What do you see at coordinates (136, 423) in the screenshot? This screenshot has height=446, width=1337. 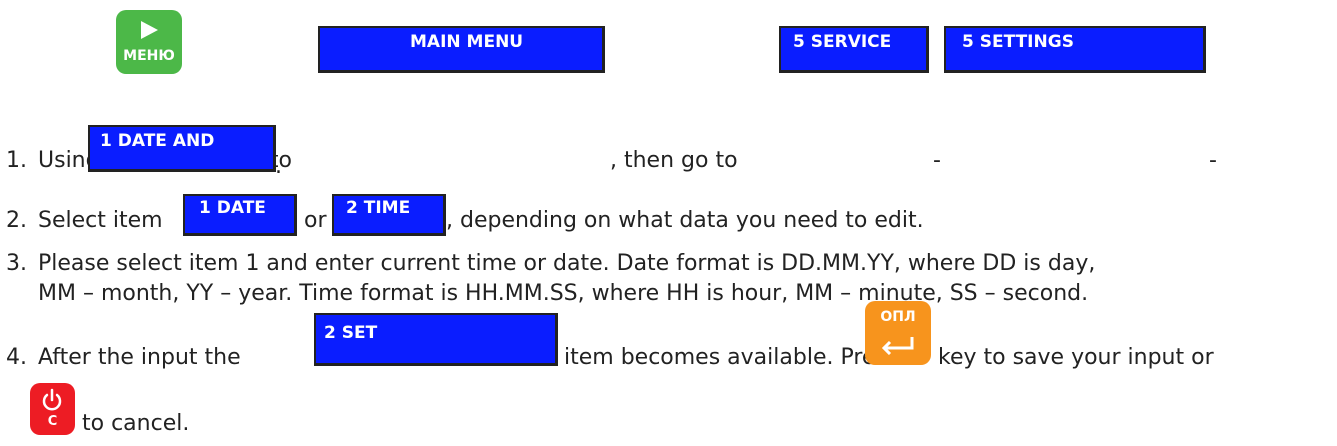 I see `step-text: to cancel.` at bounding box center [136, 423].